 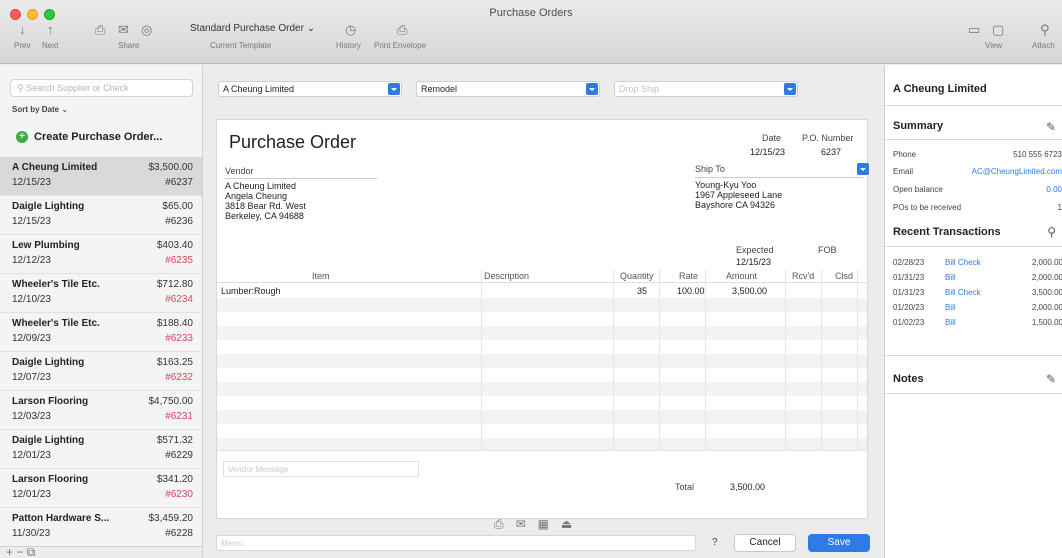 I want to click on list-item: Larson Flooring $4,750.00 12/03/23 #6231, so click(x=101, y=410).